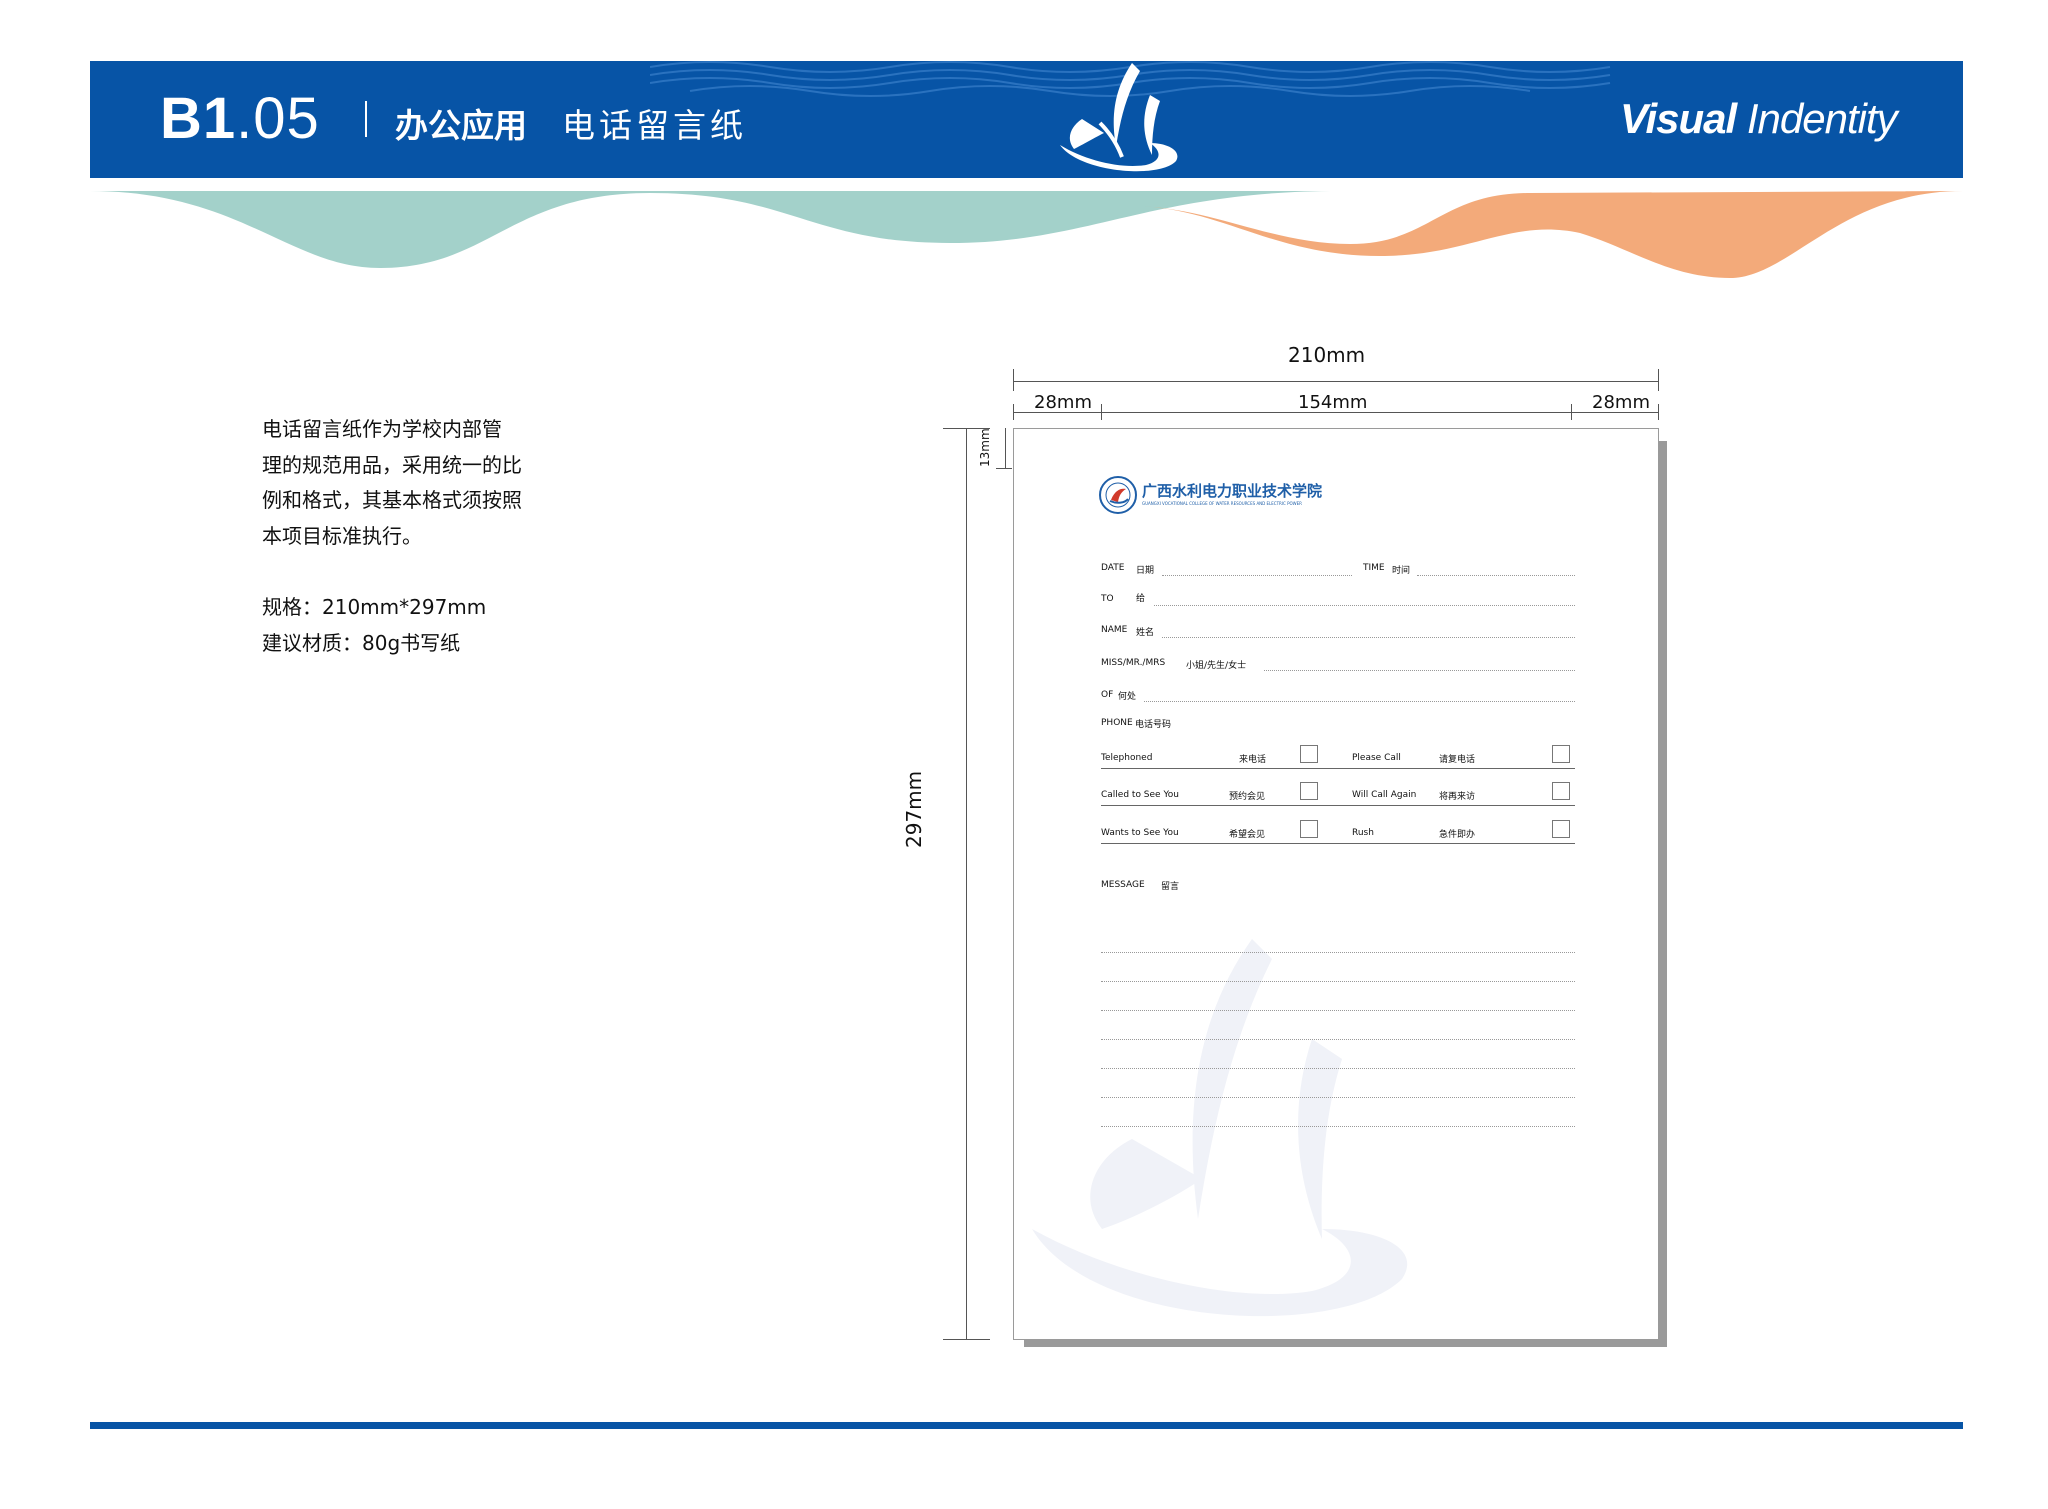 This screenshot has width=2048, height=1509. What do you see at coordinates (1309, 754) in the screenshot?
I see `telephoned-checkbox` at bounding box center [1309, 754].